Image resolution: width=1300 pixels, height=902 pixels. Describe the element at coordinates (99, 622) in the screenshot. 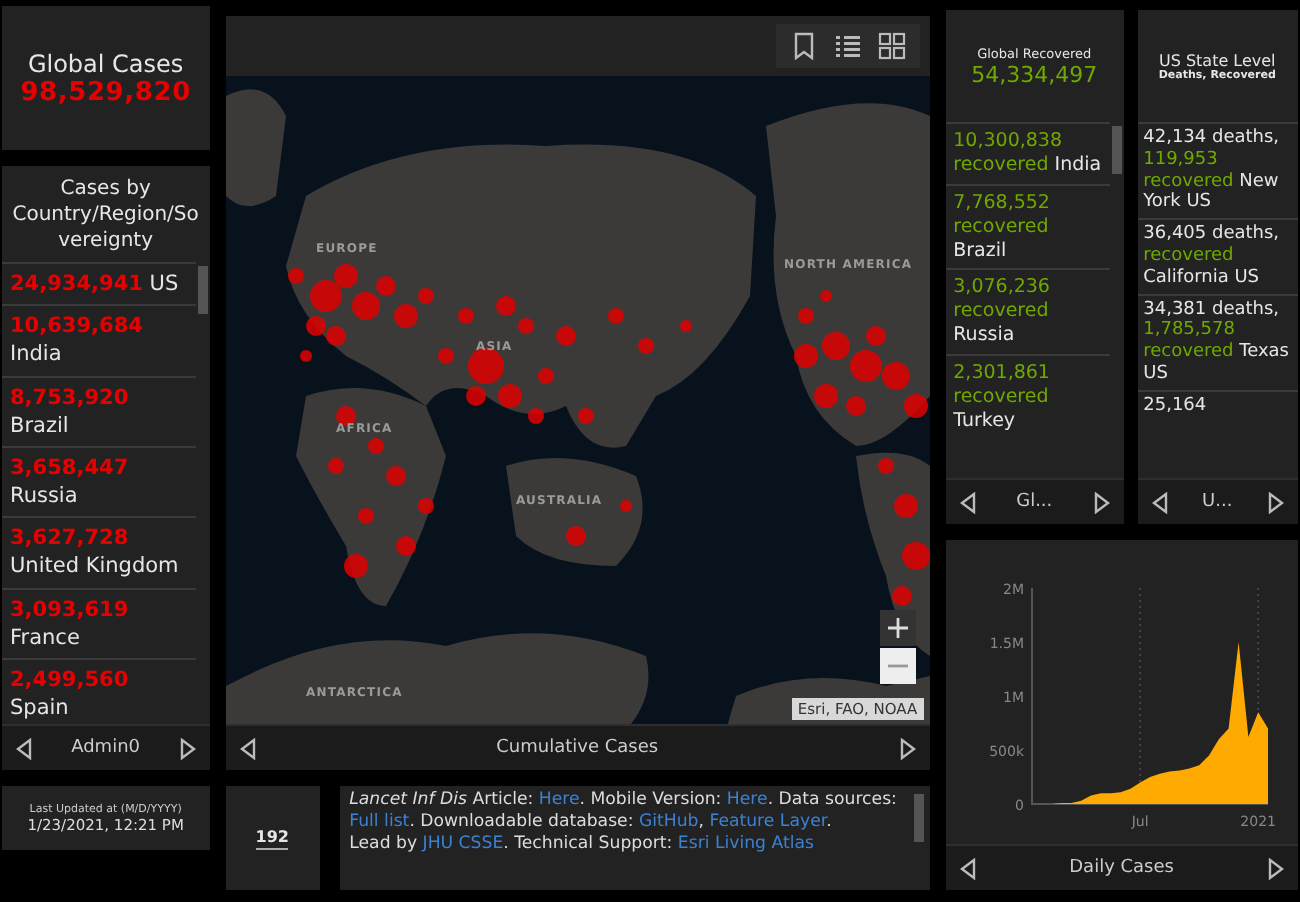

I see `country-case-entry: 3,093,619 France` at that location.